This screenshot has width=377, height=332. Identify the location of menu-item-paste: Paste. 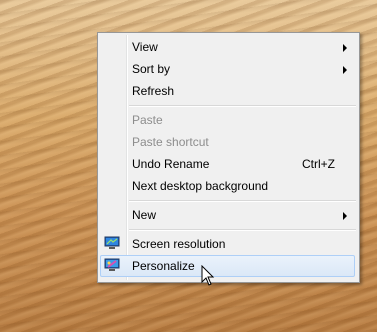
(227, 120).